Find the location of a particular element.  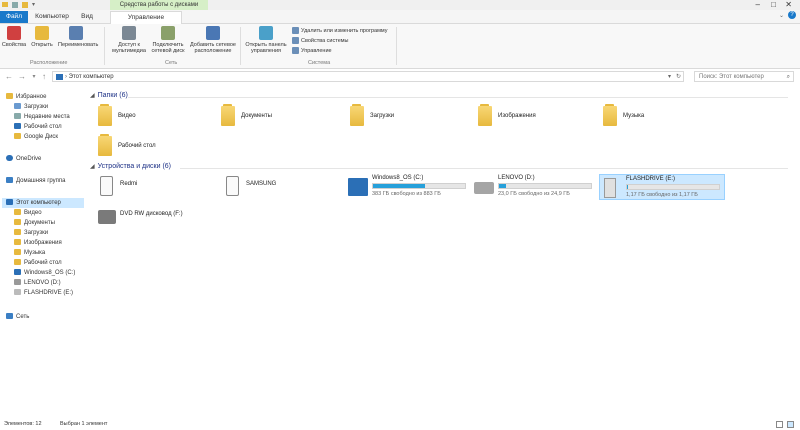

context-tab-title: Средства работы с дисками is located at coordinates (159, 5).